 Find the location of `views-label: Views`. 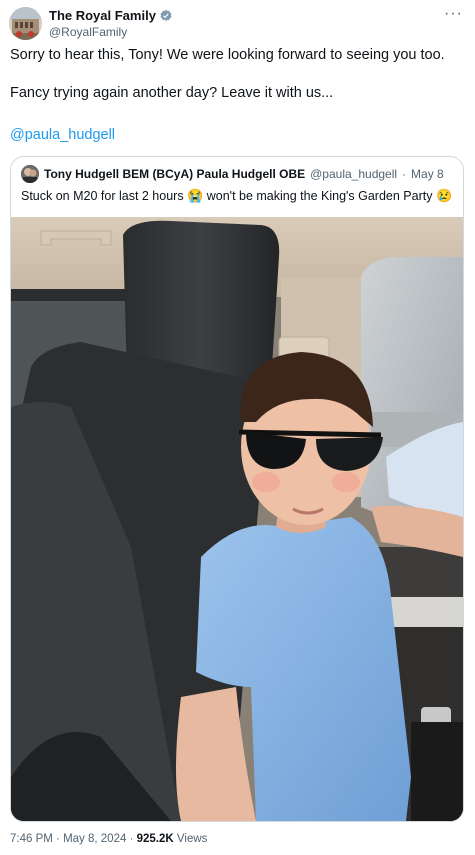

views-label: Views is located at coordinates (192, 839).